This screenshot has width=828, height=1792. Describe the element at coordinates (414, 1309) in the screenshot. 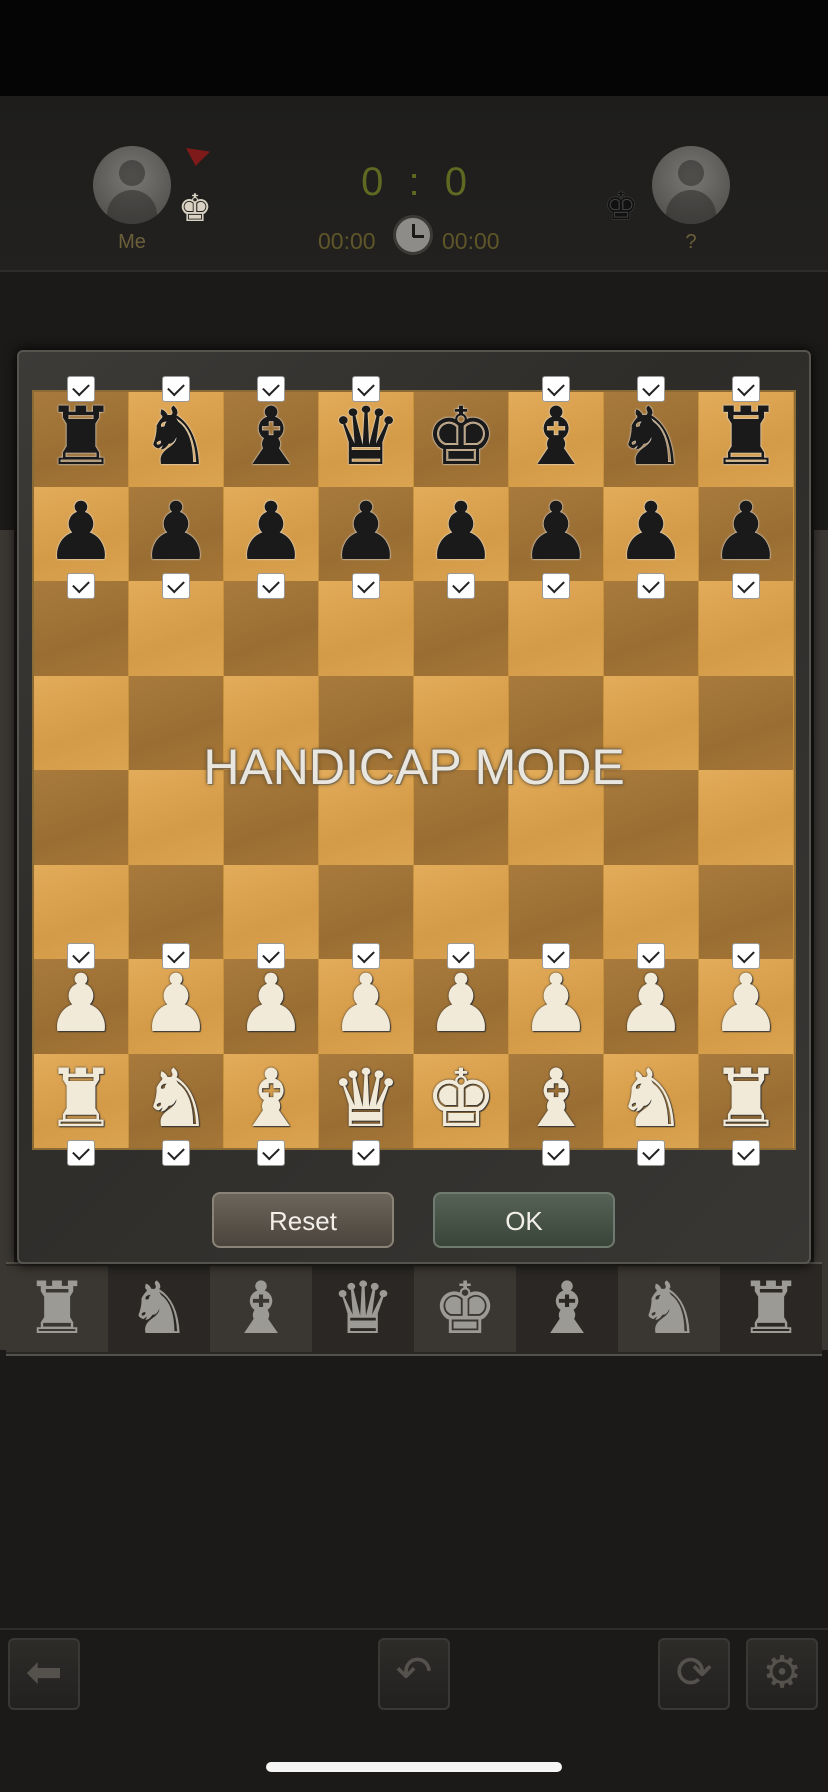

I see `background-board-rank: ♜ ♞ ♝ ♛ ♚ ♝ ♞ ♜` at that location.